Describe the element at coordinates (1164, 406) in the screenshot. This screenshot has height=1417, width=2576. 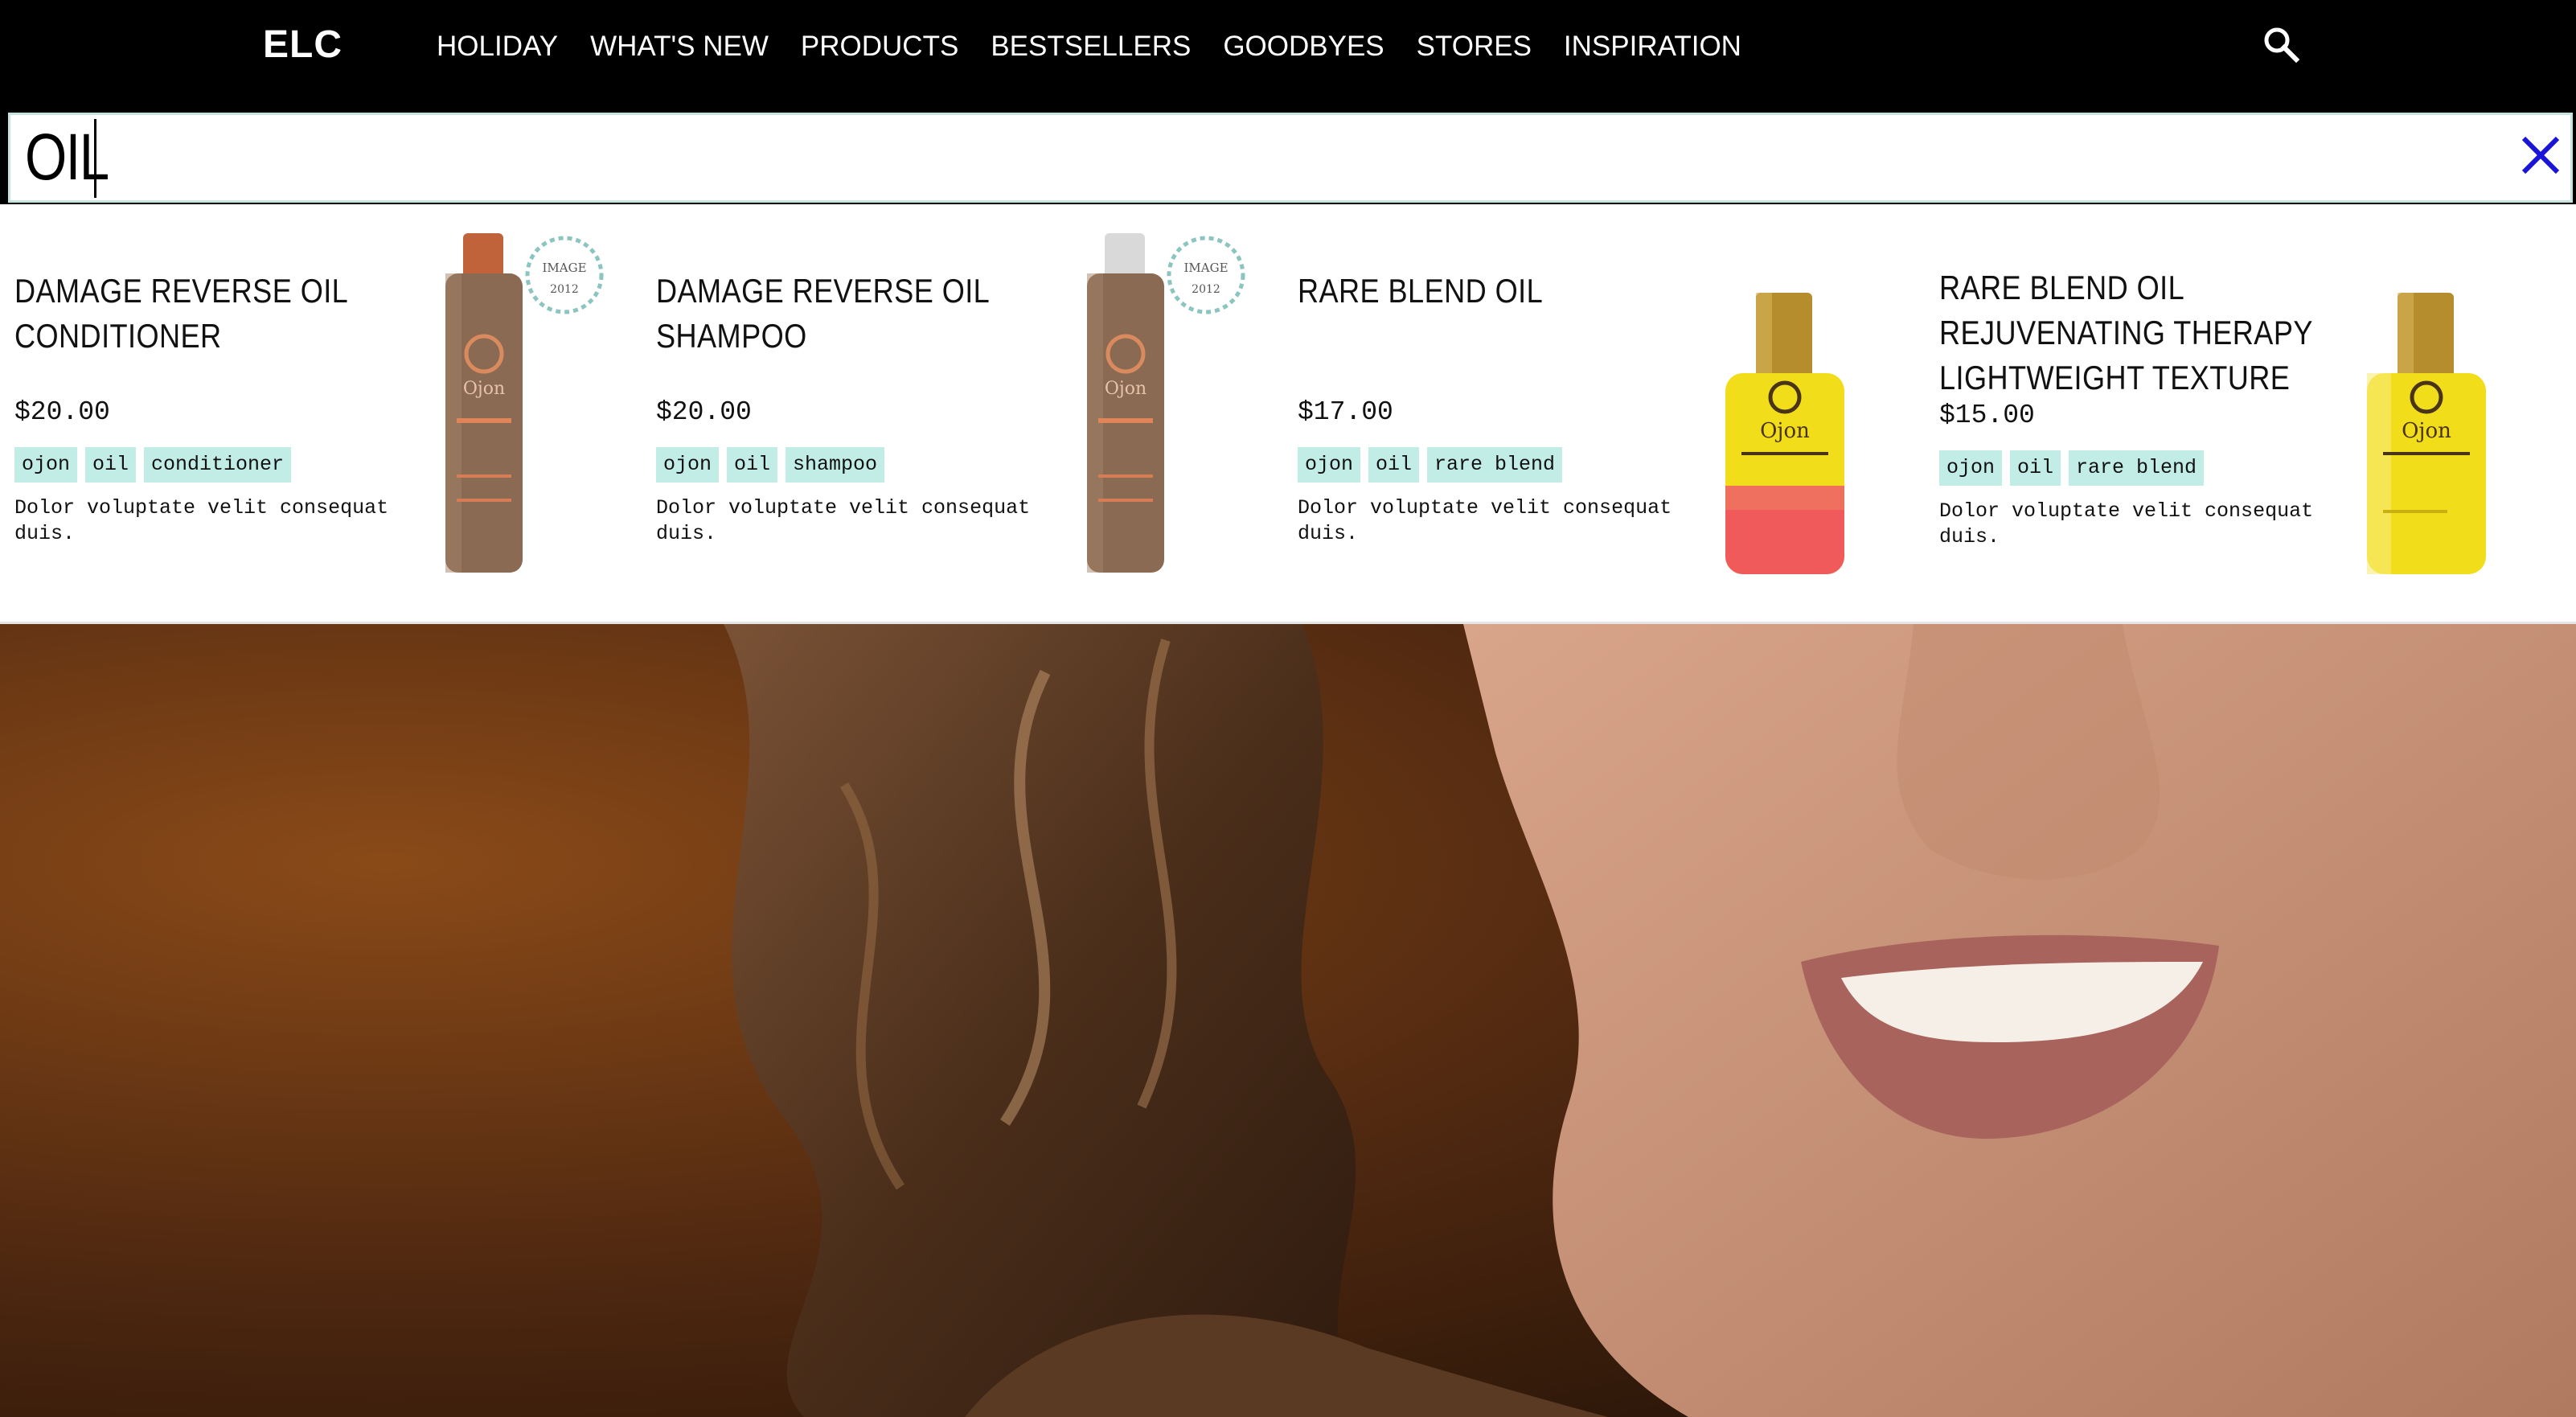
I see `shampoo-bottle-image: Ojon IMAGE 2012` at that location.